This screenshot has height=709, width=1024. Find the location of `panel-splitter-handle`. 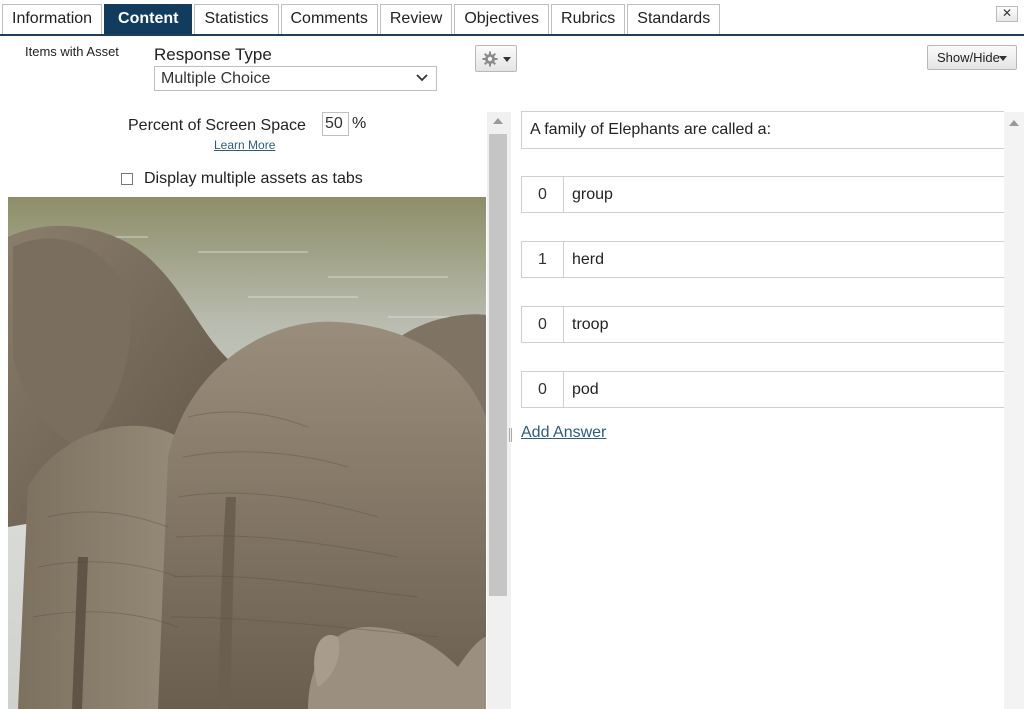

panel-splitter-handle is located at coordinates (510, 435).